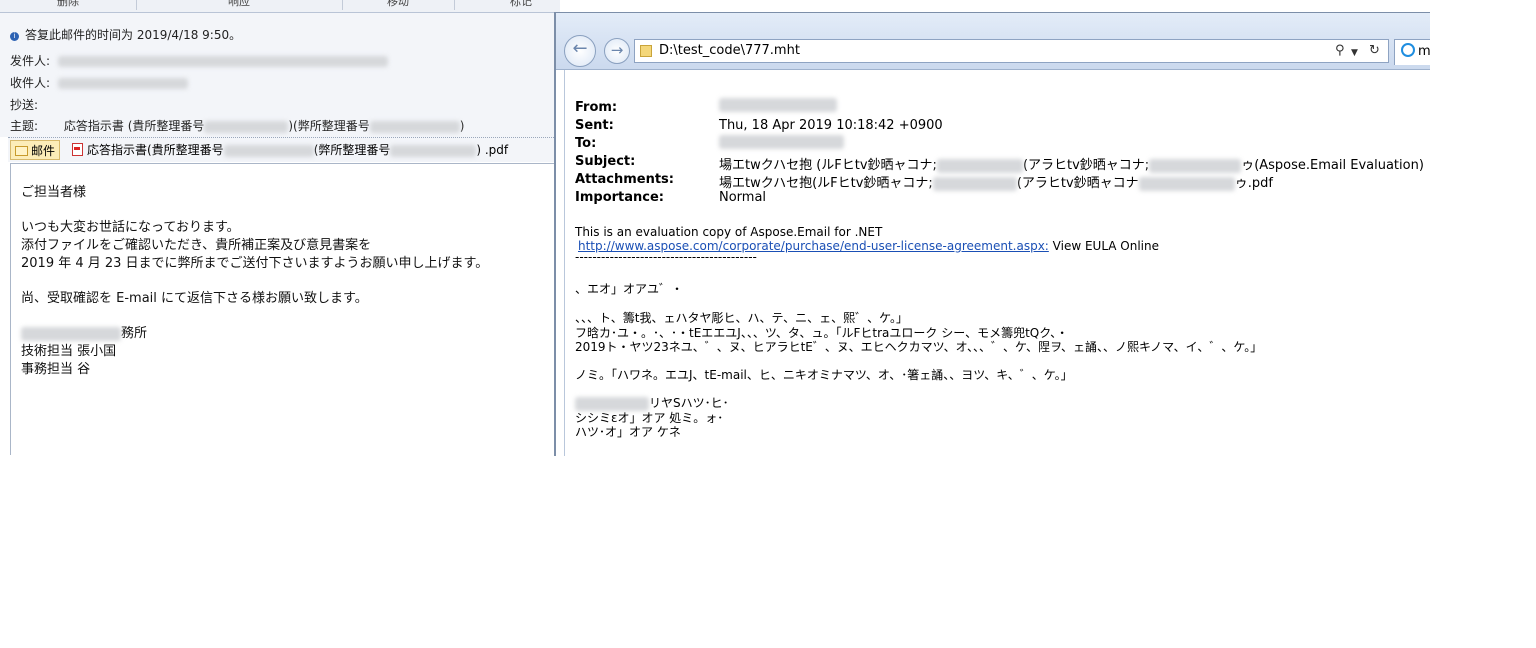  Describe the element at coordinates (646, 51) in the screenshot. I see `page-icon` at that location.